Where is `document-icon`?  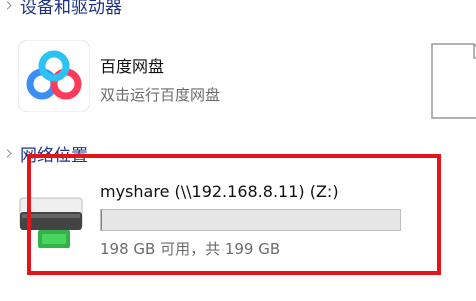 document-icon is located at coordinates (453, 81).